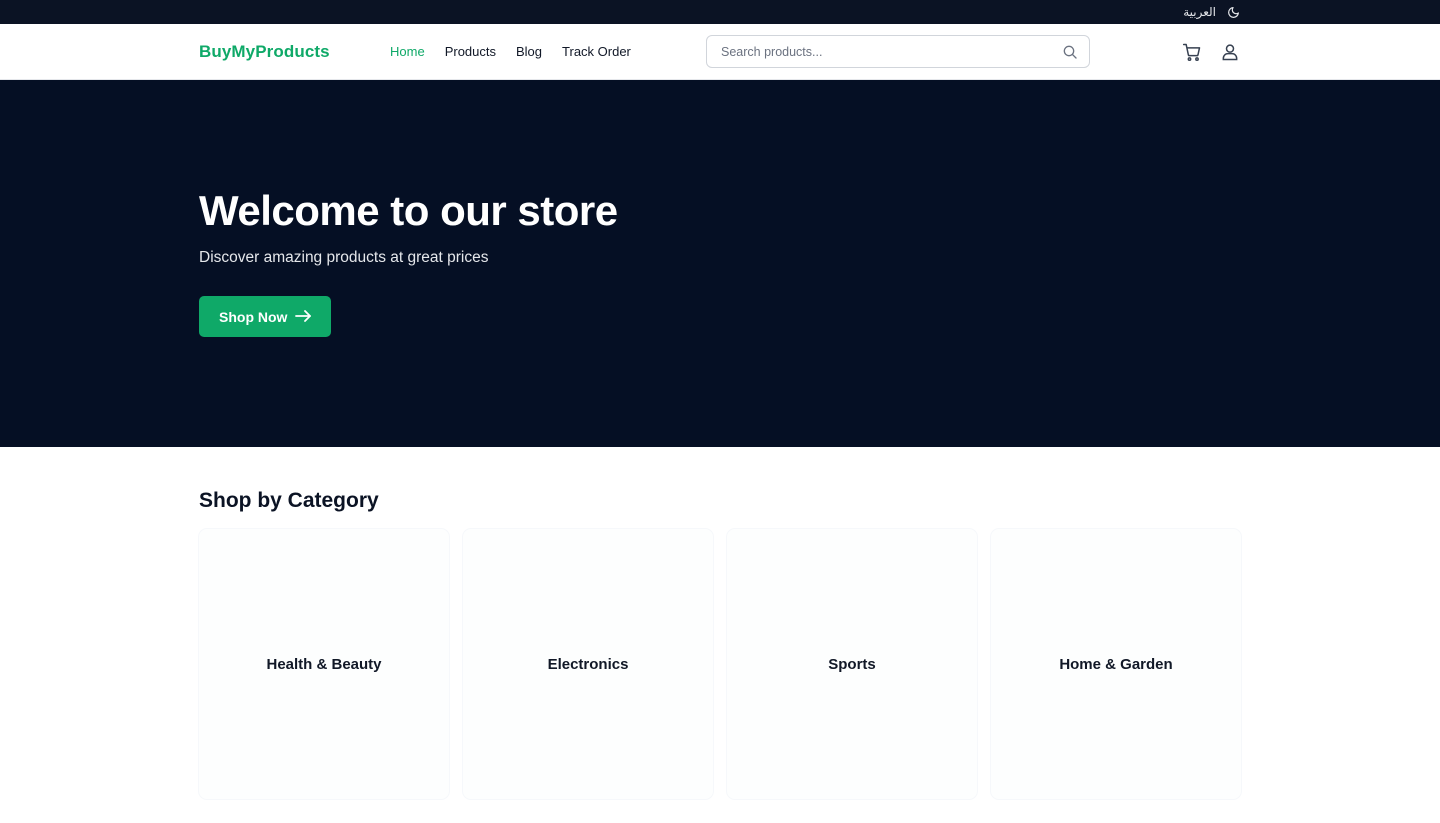  I want to click on nav-home: Home, so click(407, 51).